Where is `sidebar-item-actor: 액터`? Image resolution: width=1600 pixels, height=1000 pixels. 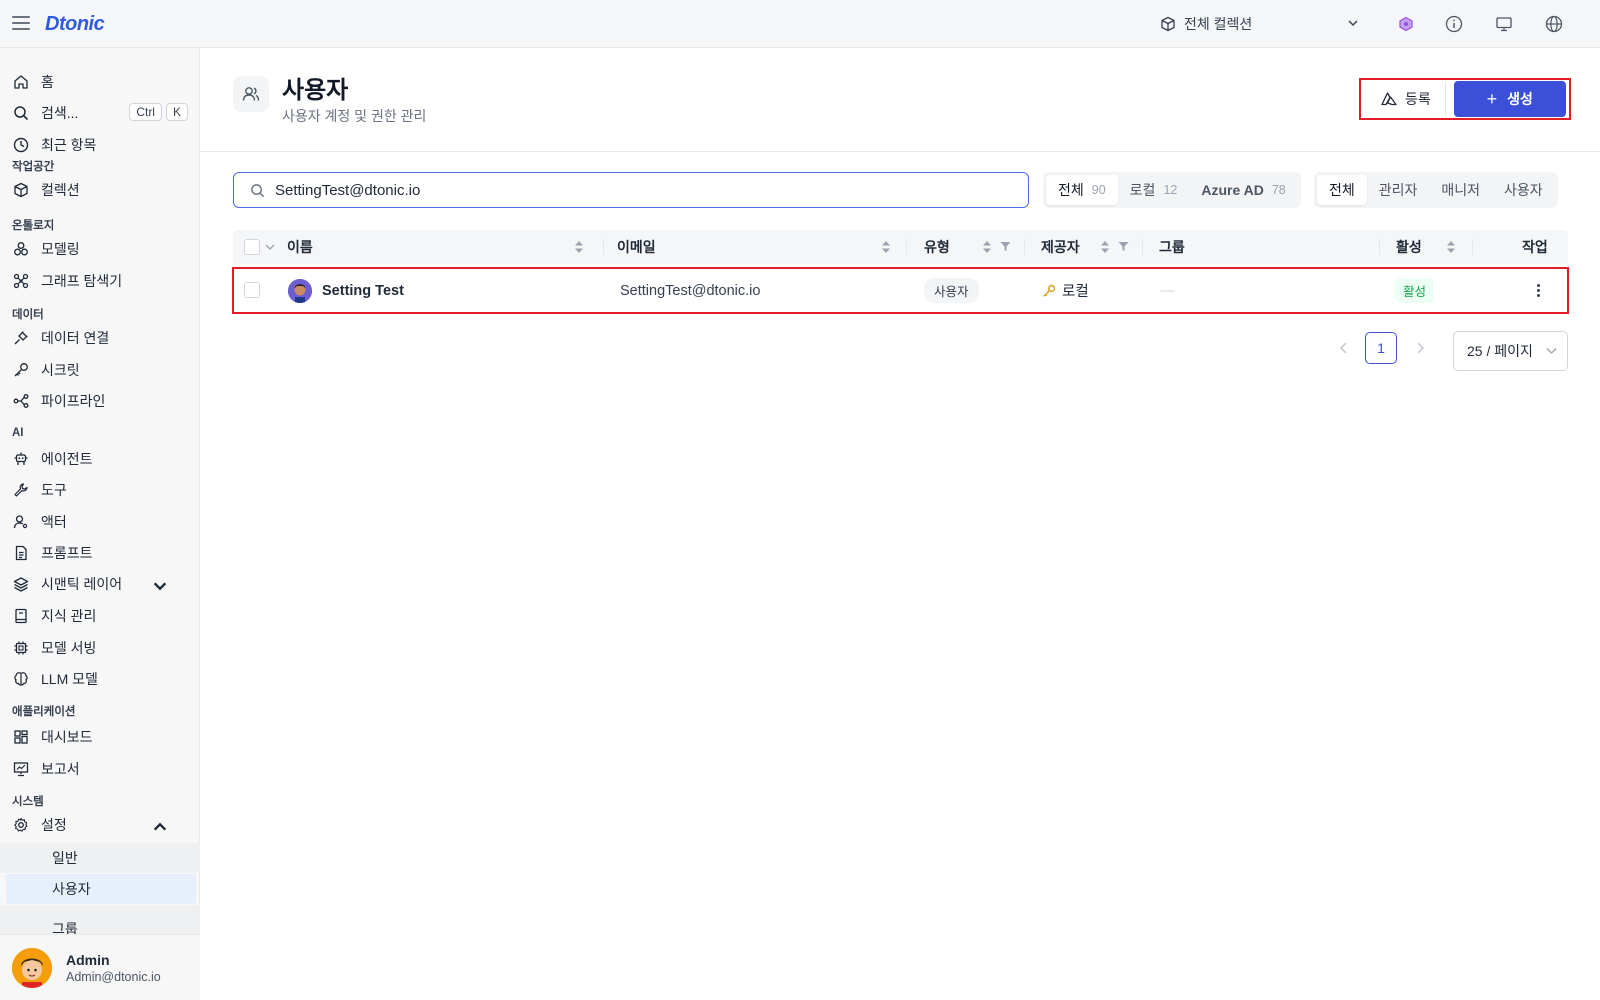
sidebar-item-actor: 액터 is located at coordinates (100, 522).